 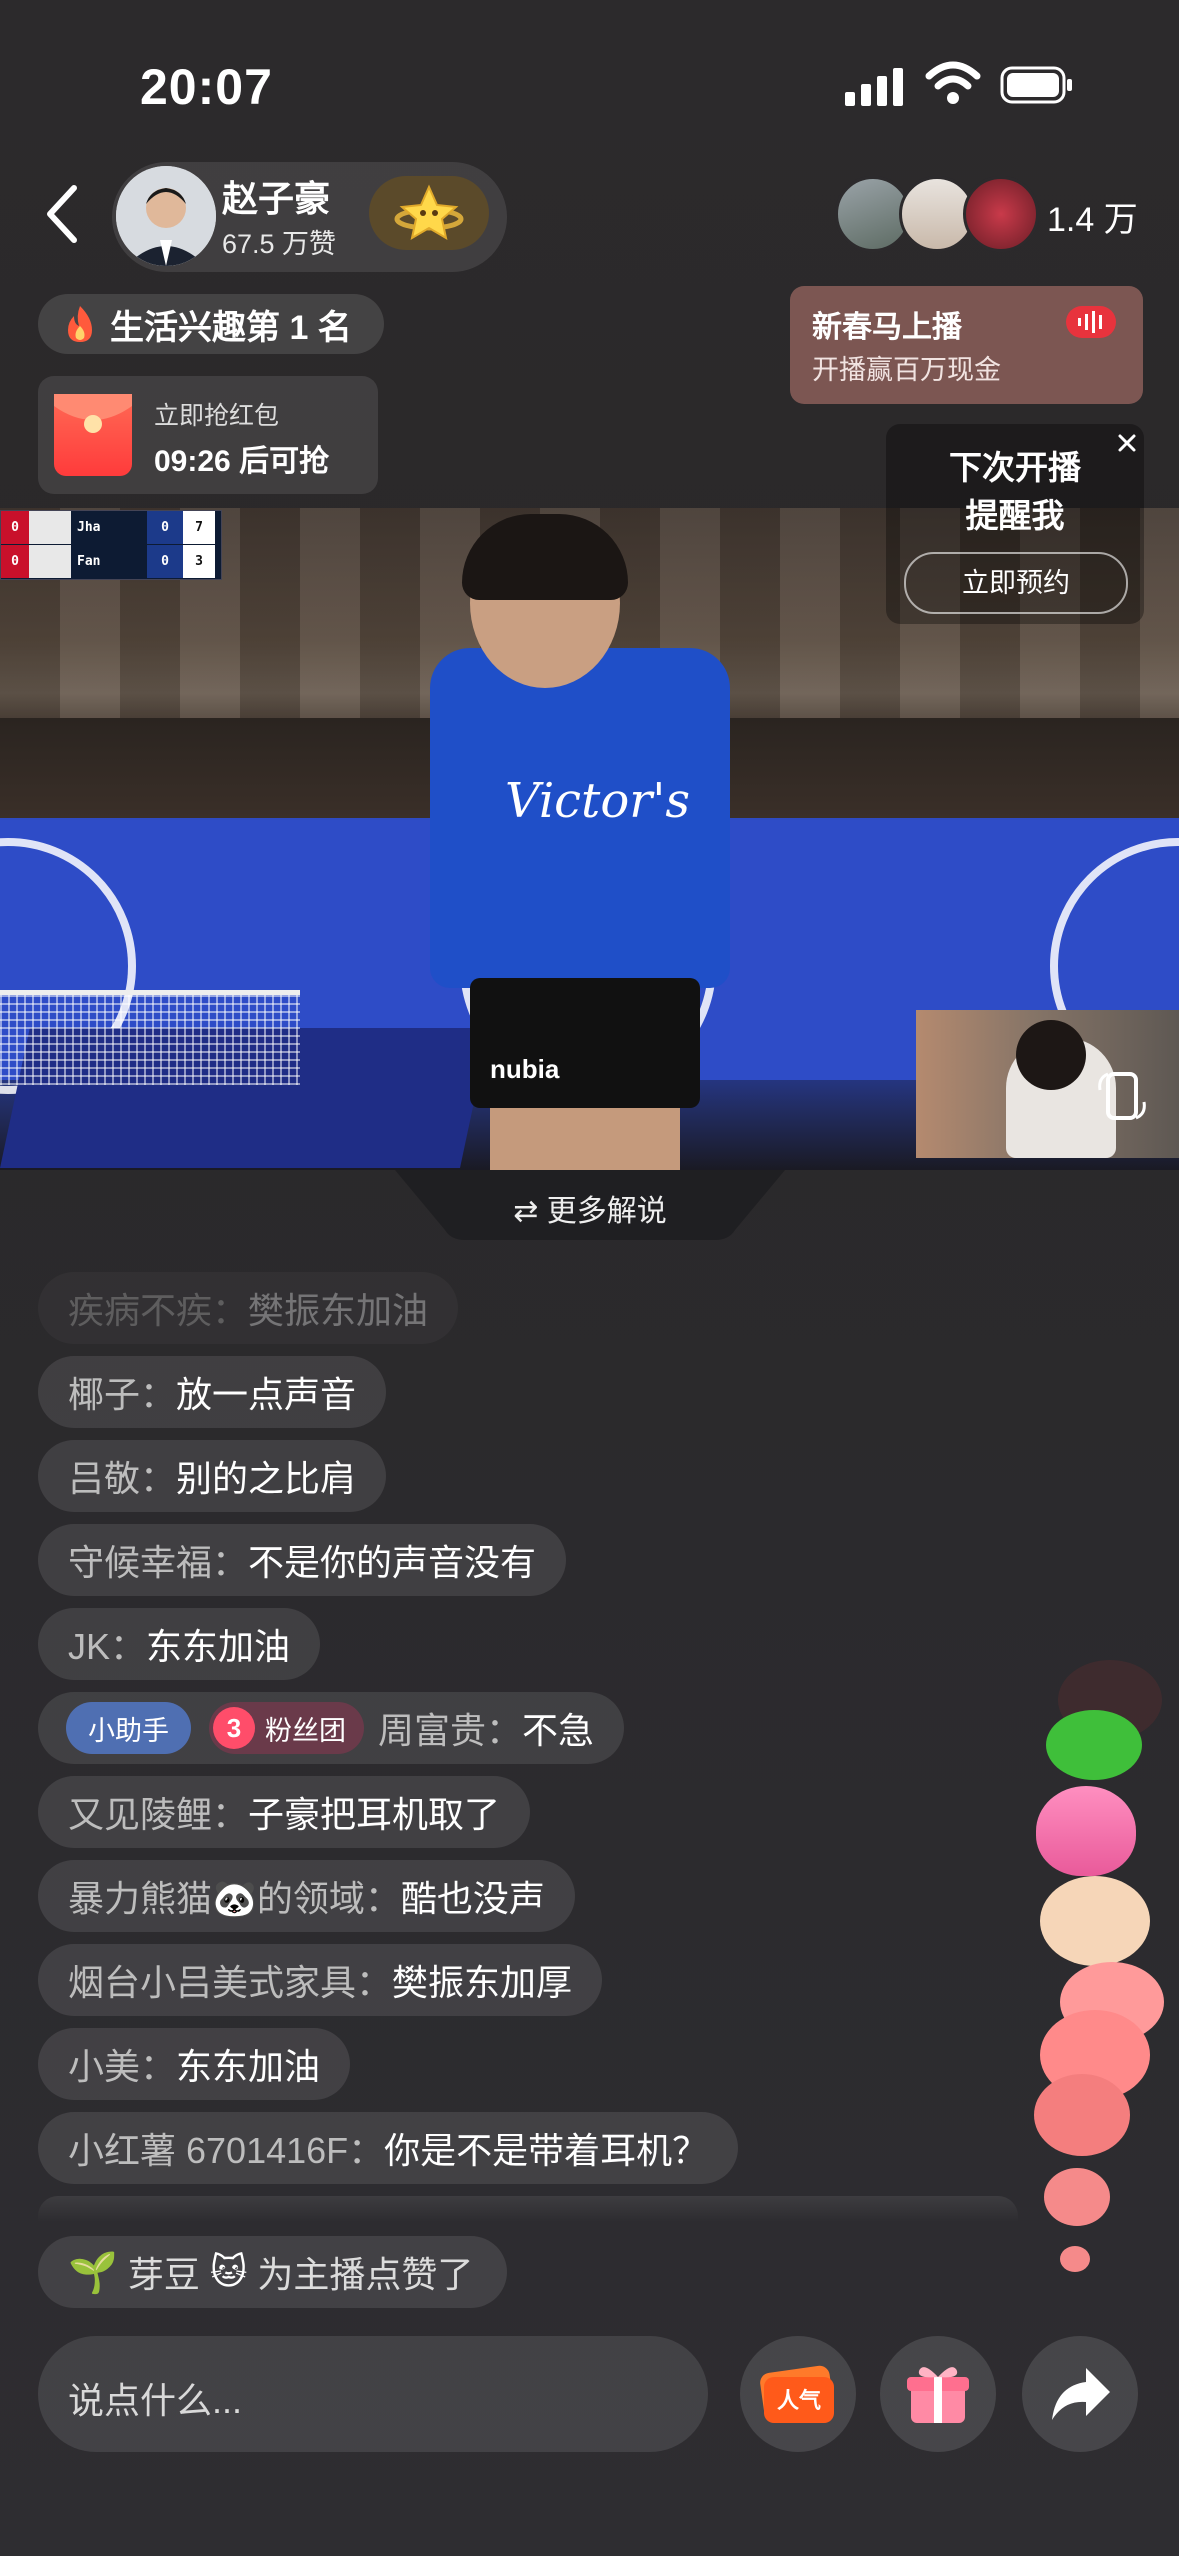 What do you see at coordinates (528, 2209) in the screenshot?
I see `comment-item-partial` at bounding box center [528, 2209].